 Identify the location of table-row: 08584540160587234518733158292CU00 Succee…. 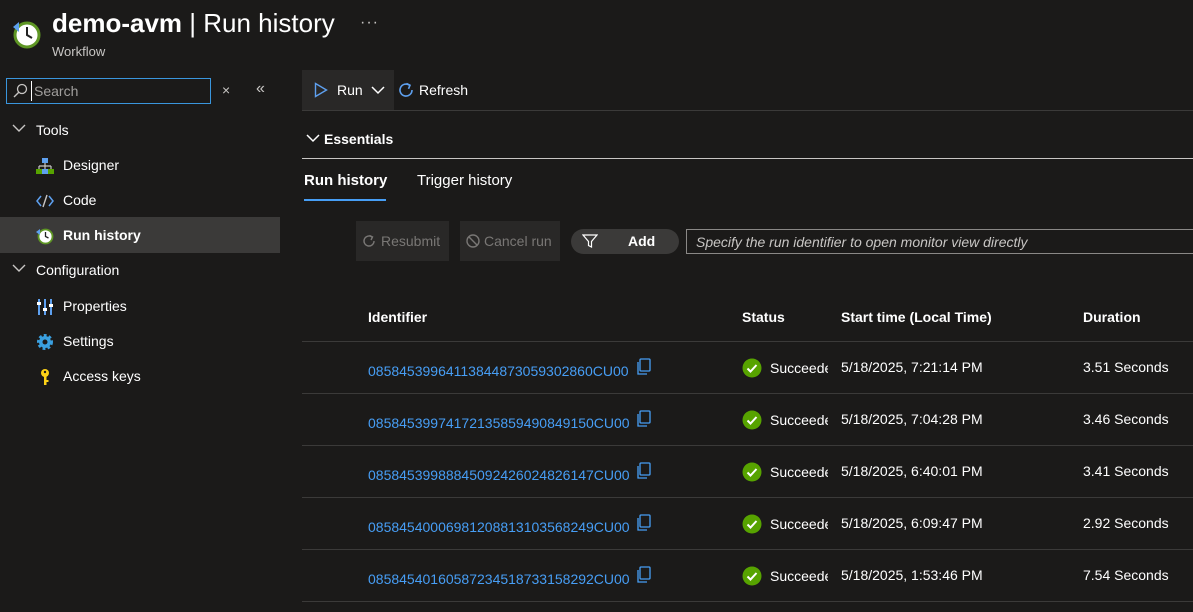
(747, 576).